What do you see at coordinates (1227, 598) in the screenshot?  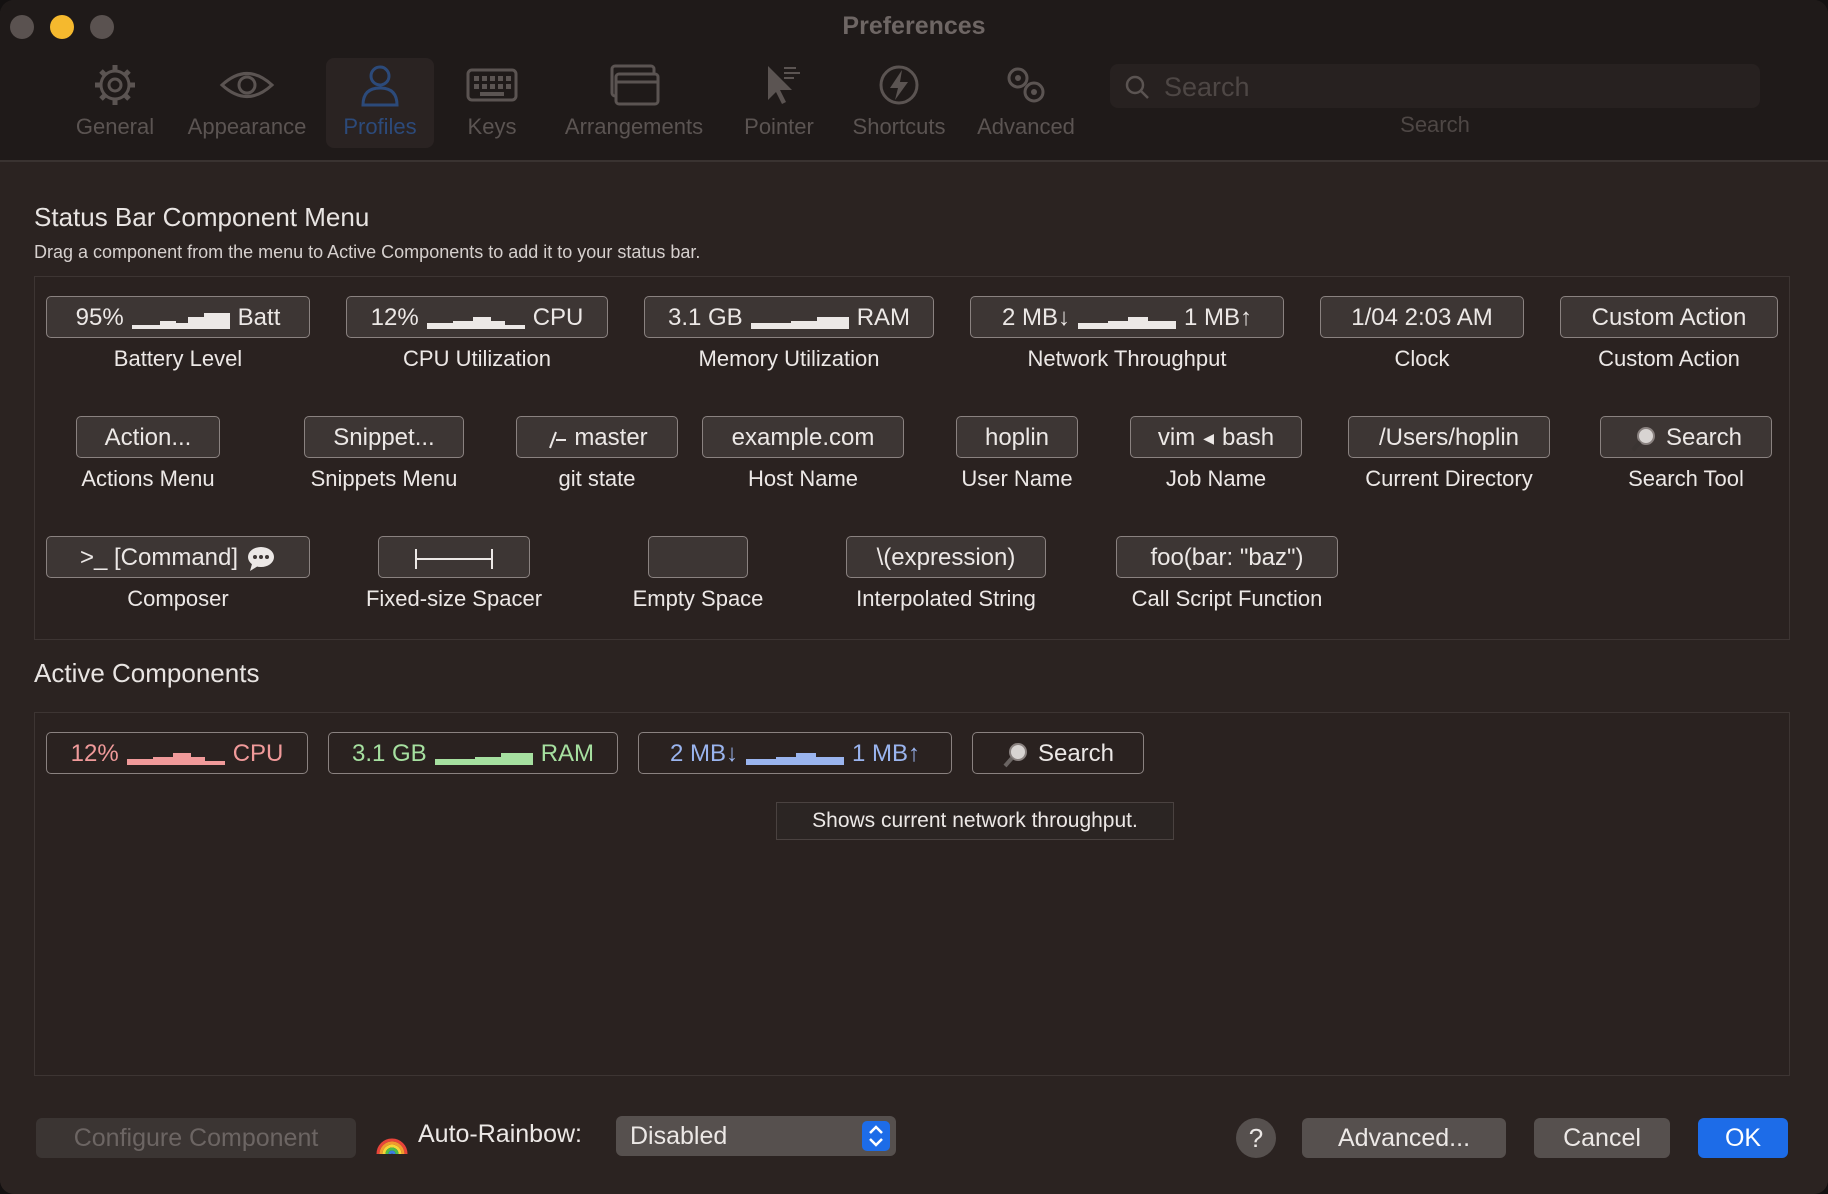 I see `call-script-function-label: Call Script Function` at bounding box center [1227, 598].